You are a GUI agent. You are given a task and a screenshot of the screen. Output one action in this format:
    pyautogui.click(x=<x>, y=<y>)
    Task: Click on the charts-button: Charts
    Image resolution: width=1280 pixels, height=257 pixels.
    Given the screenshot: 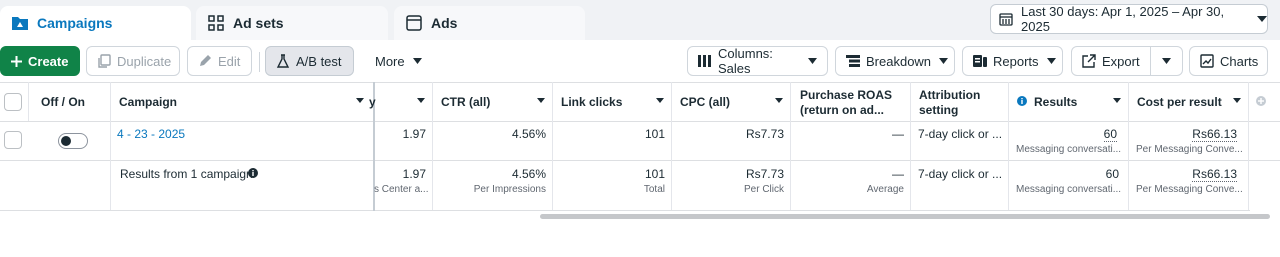 What is the action you would take?
    pyautogui.click(x=1228, y=61)
    